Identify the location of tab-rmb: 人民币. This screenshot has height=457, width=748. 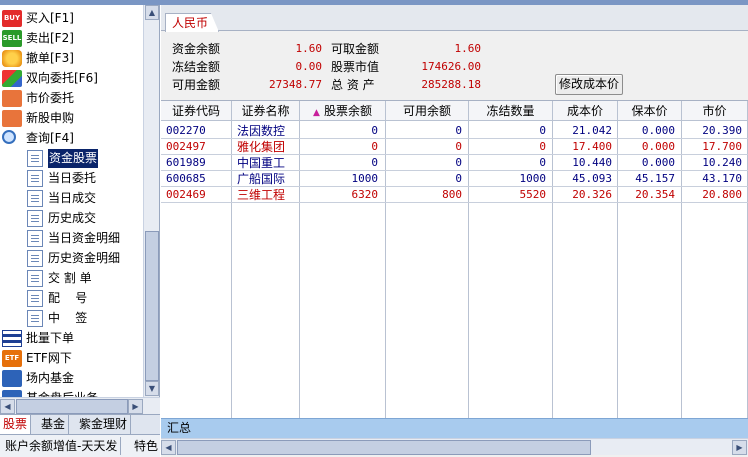
(192, 22).